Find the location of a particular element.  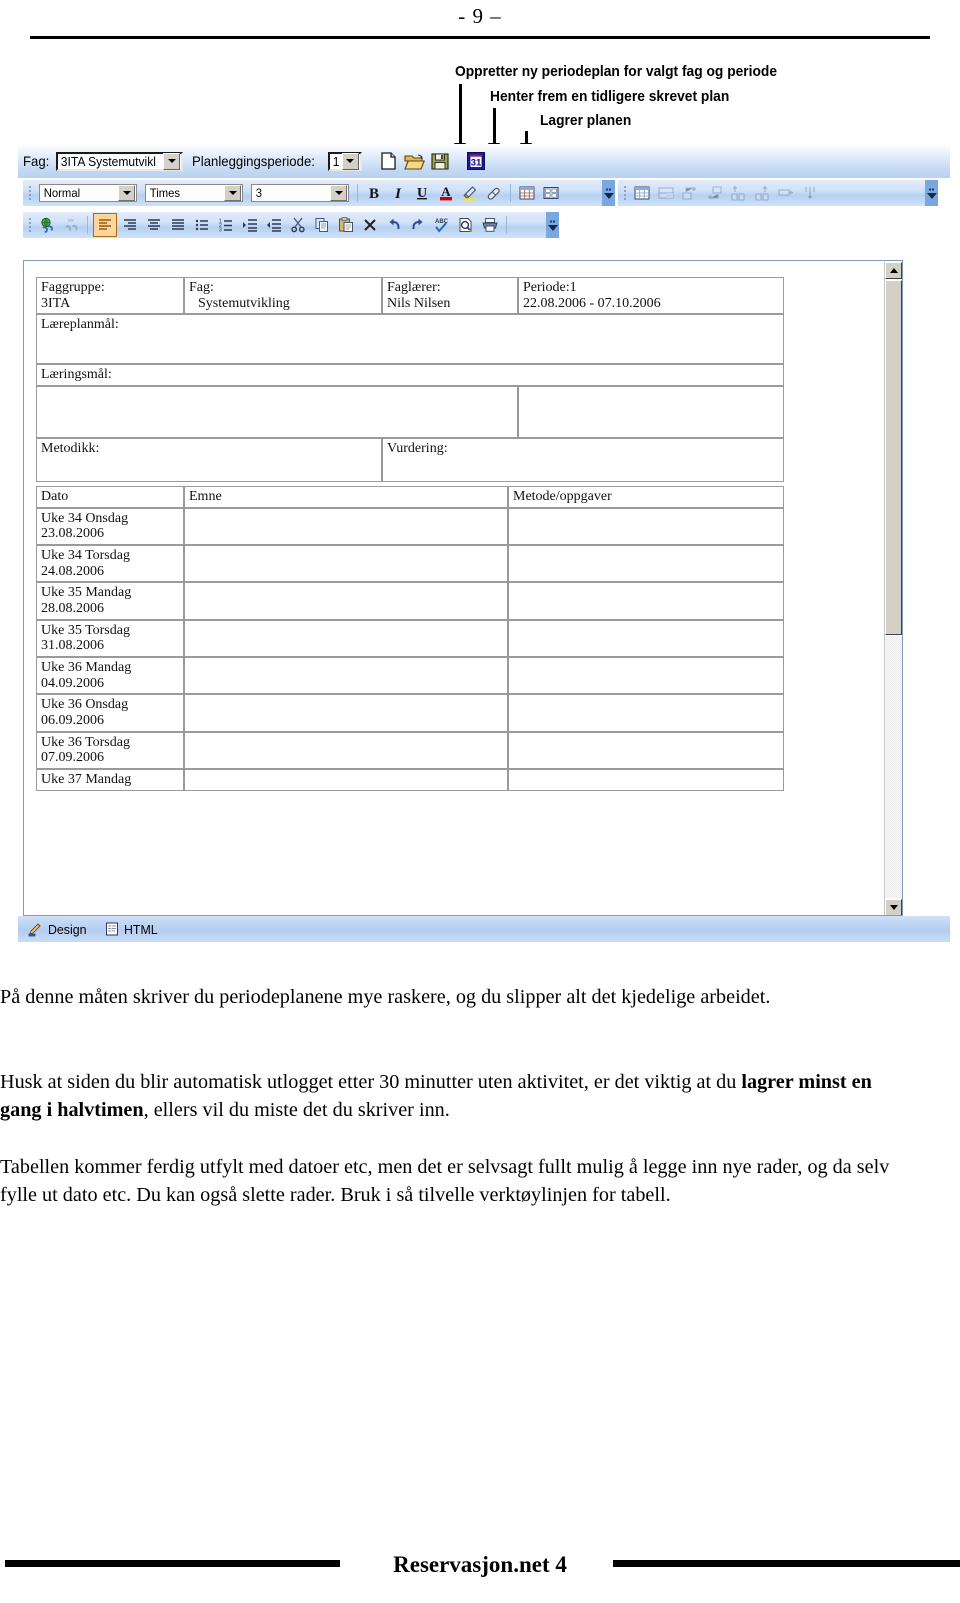

cell-faggruppe: Faggruppe: 3ITA is located at coordinates (110, 296).